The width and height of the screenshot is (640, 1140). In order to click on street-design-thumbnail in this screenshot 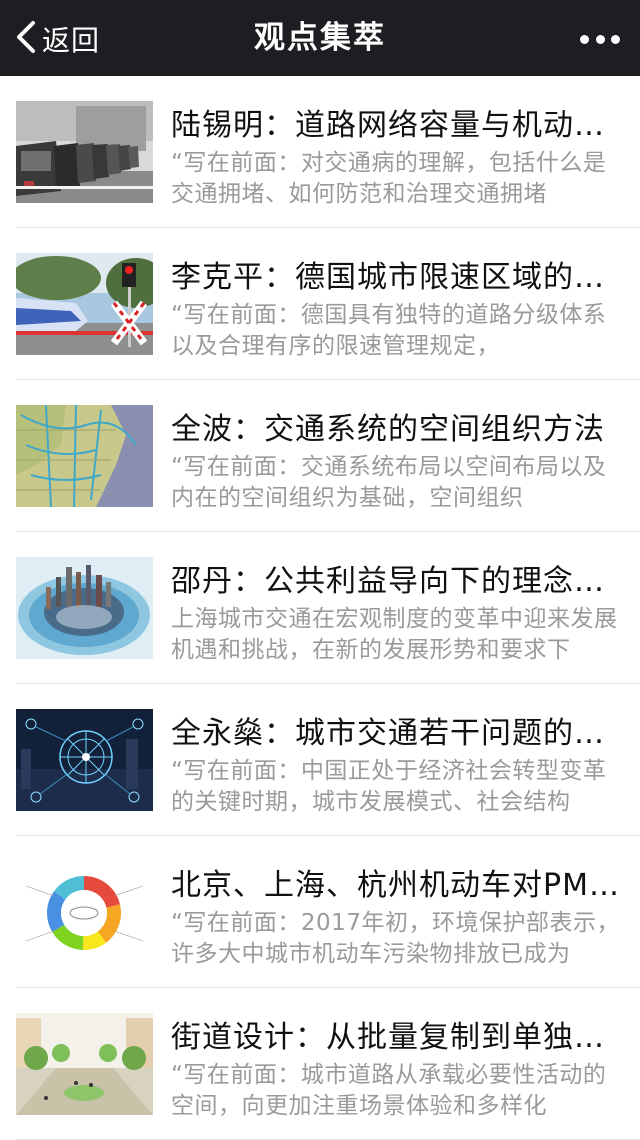, I will do `click(84, 1064)`.